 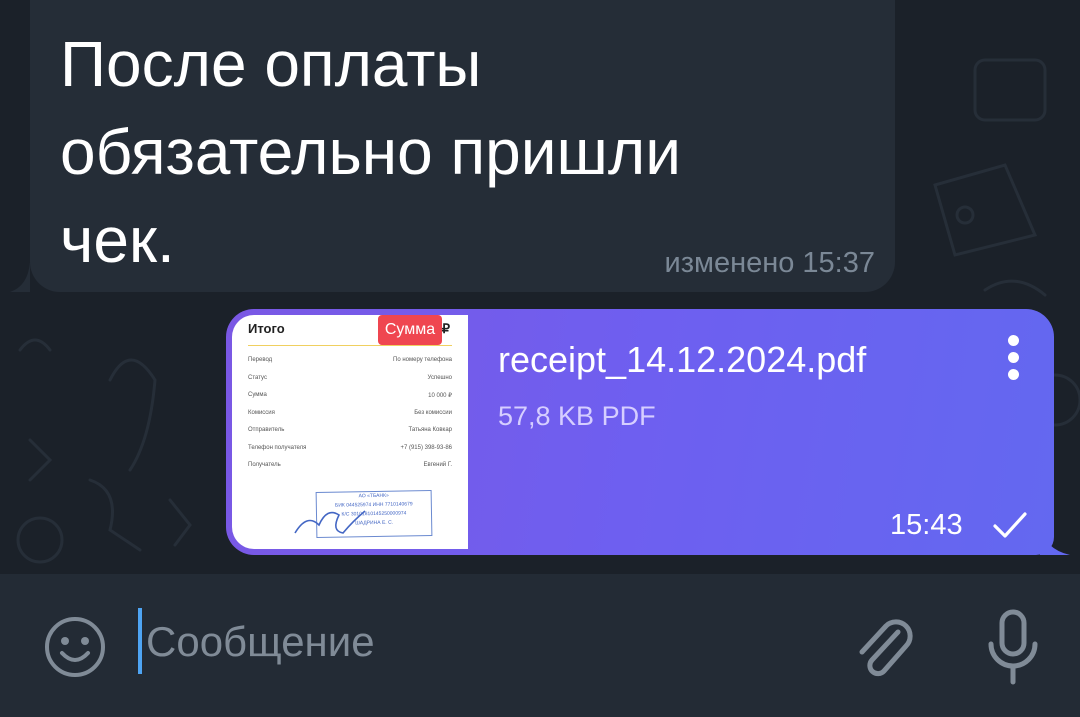 I want to click on receipt-row-value: Татьяна Ковкар, so click(x=430, y=430).